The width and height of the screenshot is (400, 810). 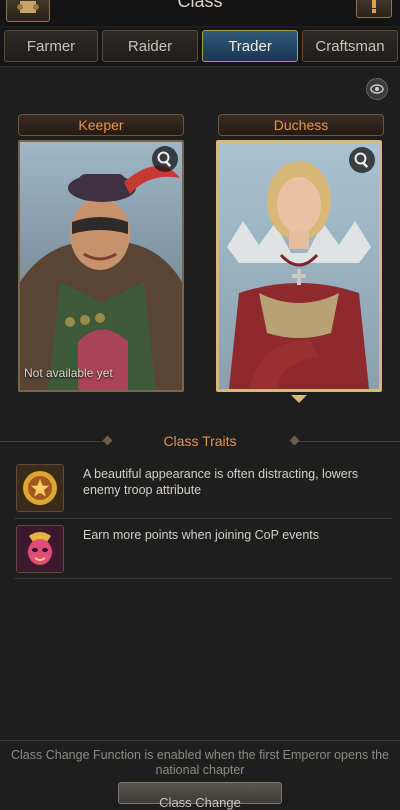 What do you see at coordinates (40, 549) in the screenshot?
I see `carnival-mask-icon` at bounding box center [40, 549].